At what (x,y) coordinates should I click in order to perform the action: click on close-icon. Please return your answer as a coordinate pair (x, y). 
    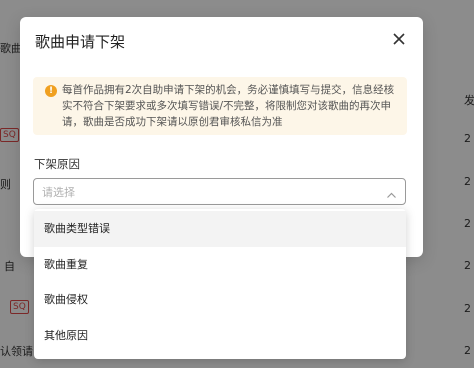
    Looking at the image, I should click on (399, 39).